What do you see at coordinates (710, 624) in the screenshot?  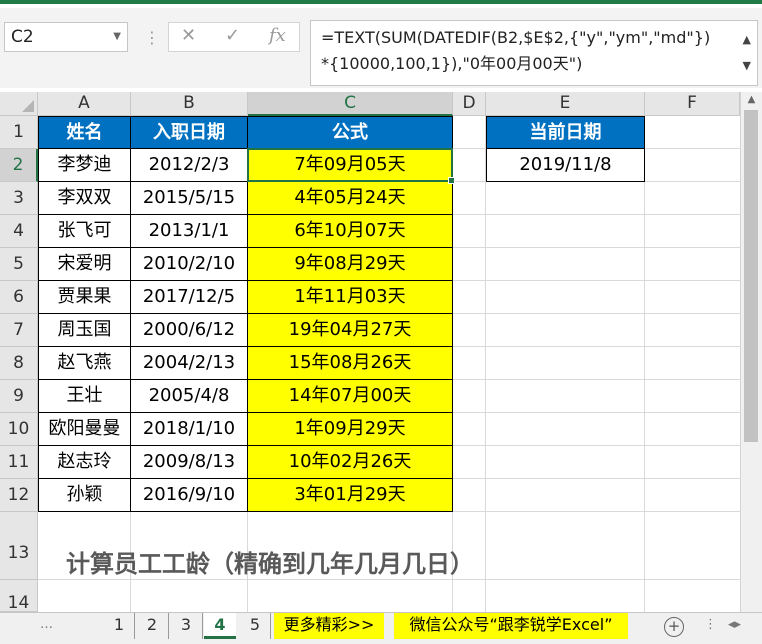 I see `dots-icon: ⋮` at bounding box center [710, 624].